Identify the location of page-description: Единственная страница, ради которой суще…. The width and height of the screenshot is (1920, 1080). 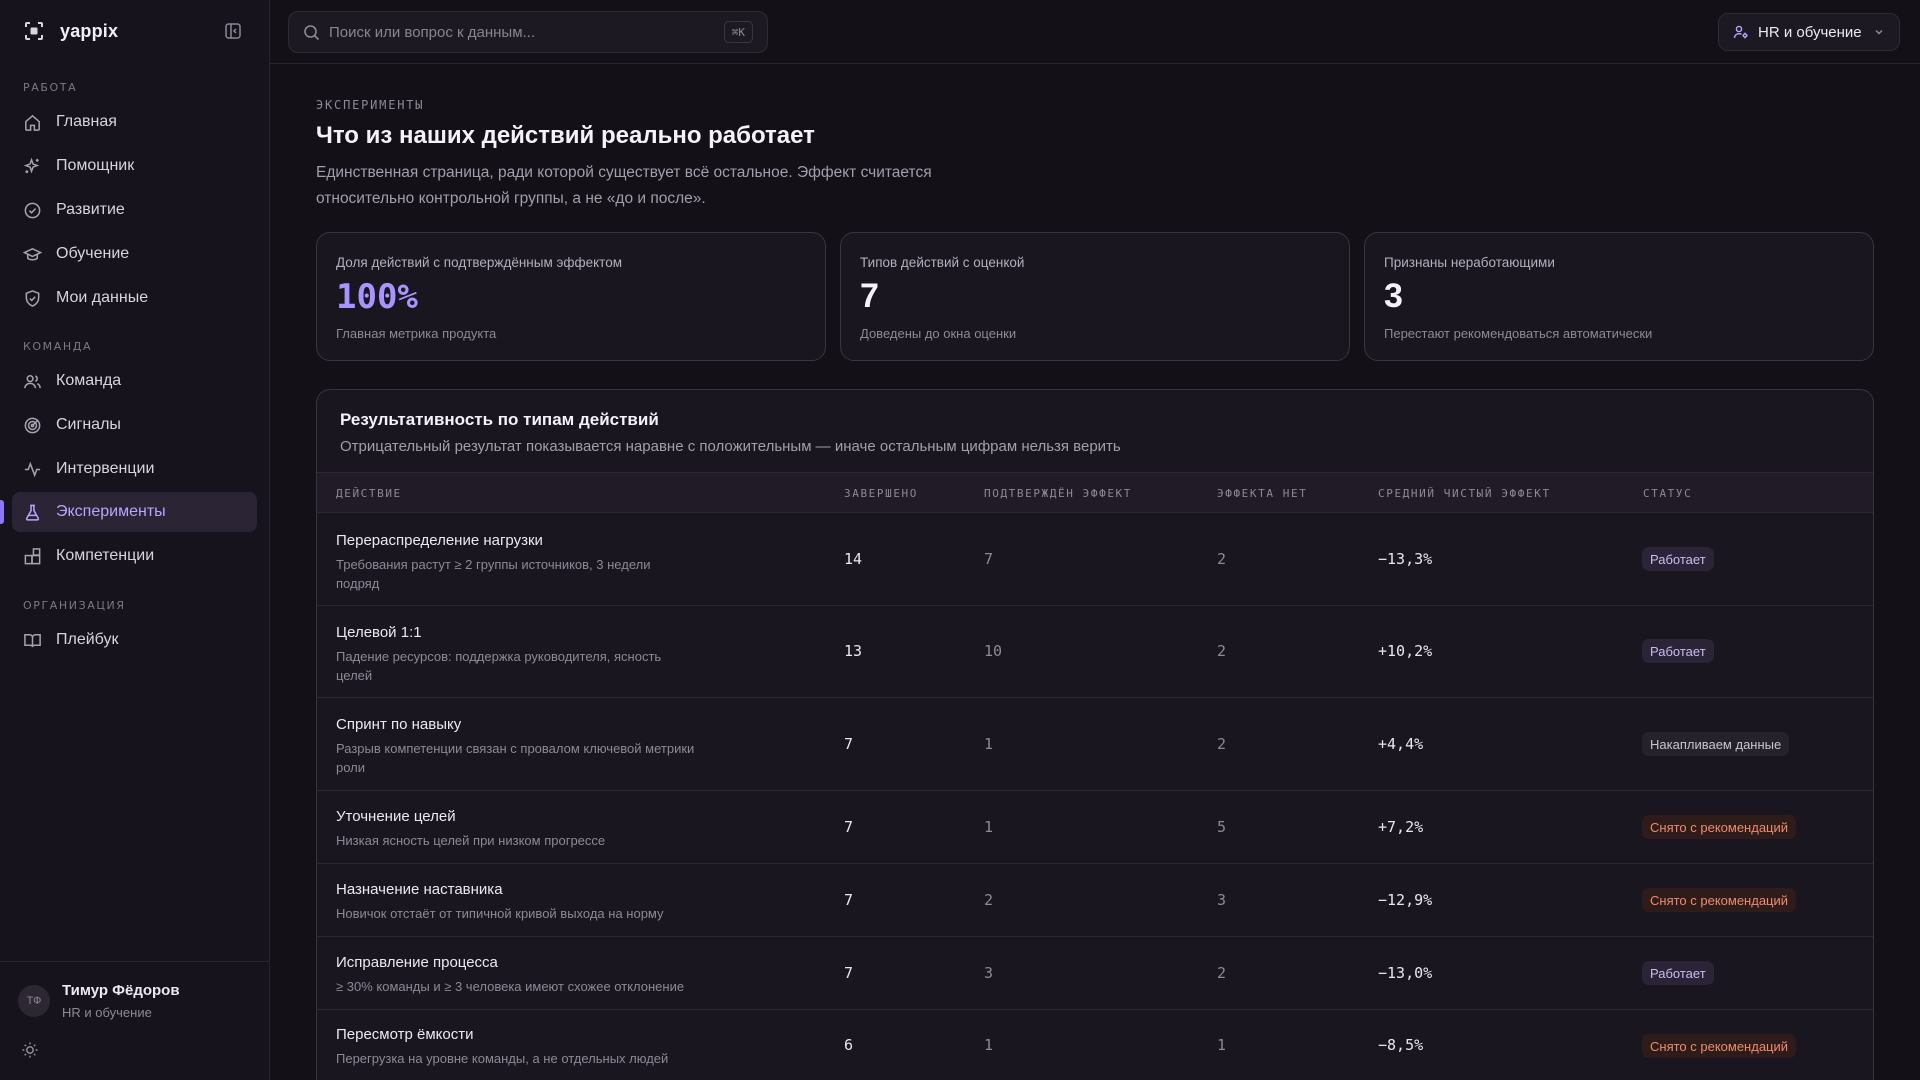
(624, 185).